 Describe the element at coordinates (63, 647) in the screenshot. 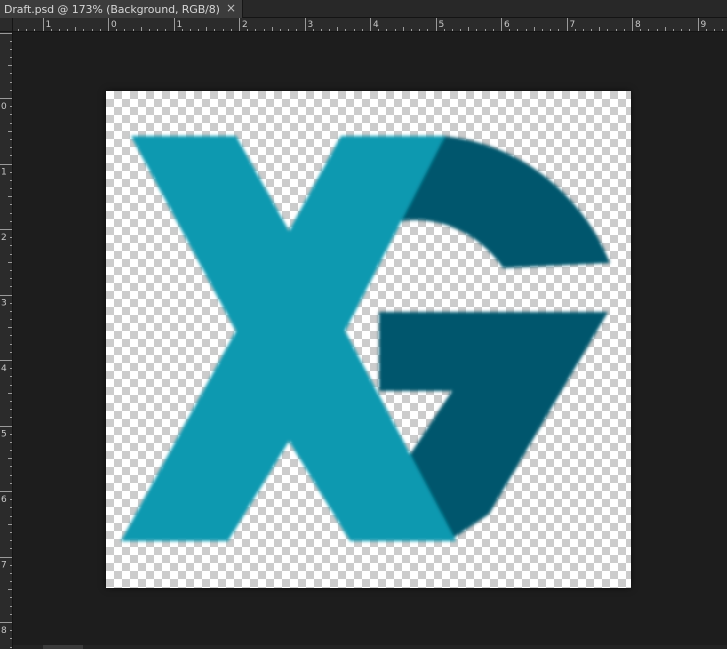

I see `scrollbar-thumb` at that location.